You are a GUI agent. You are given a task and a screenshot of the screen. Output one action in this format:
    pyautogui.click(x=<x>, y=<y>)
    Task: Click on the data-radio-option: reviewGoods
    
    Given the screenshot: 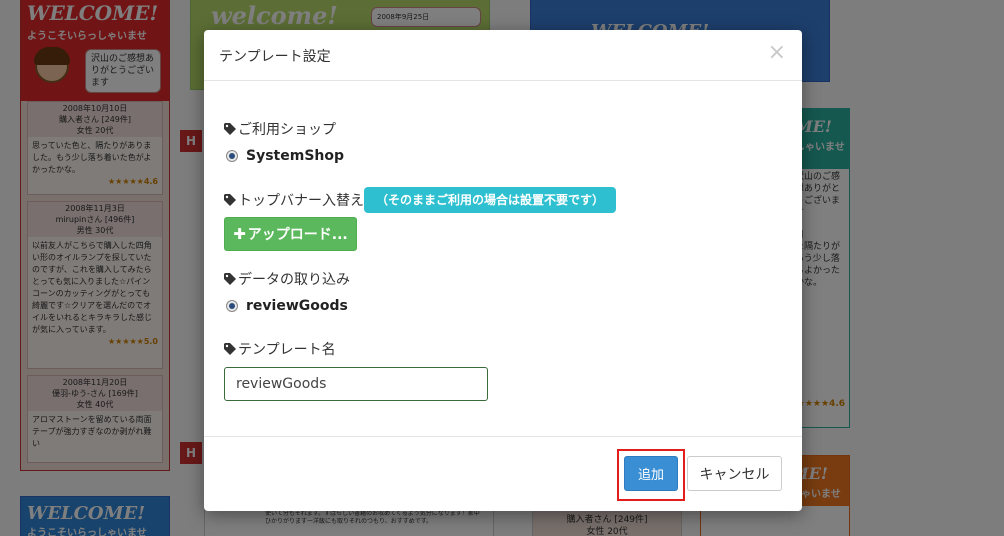 What is the action you would take?
    pyautogui.click(x=287, y=306)
    